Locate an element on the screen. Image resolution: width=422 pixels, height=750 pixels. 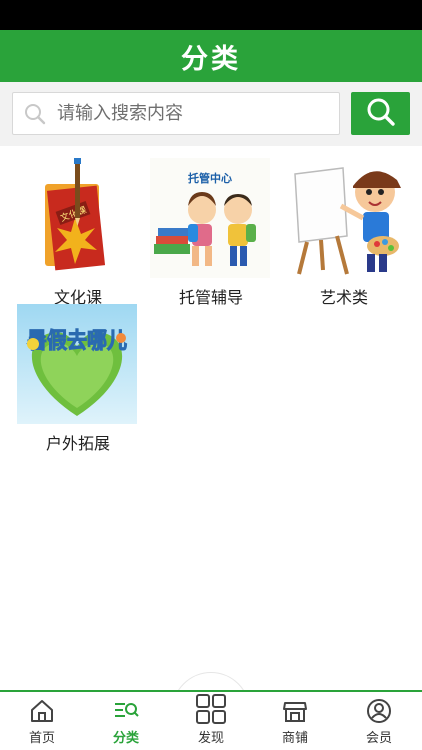
tutoring-kids-image: 托管中心 is located at coordinates (210, 218).